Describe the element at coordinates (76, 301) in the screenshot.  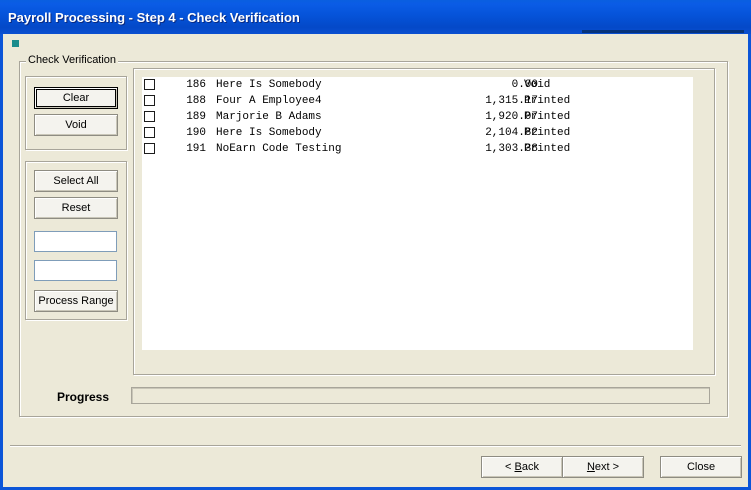
I see `process-range-button: Process Range` at that location.